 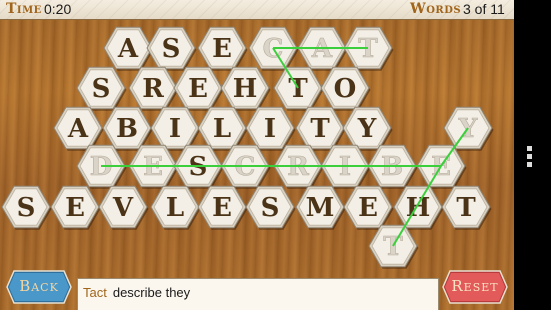 I want to click on letter-tile: R, so click(x=153, y=88).